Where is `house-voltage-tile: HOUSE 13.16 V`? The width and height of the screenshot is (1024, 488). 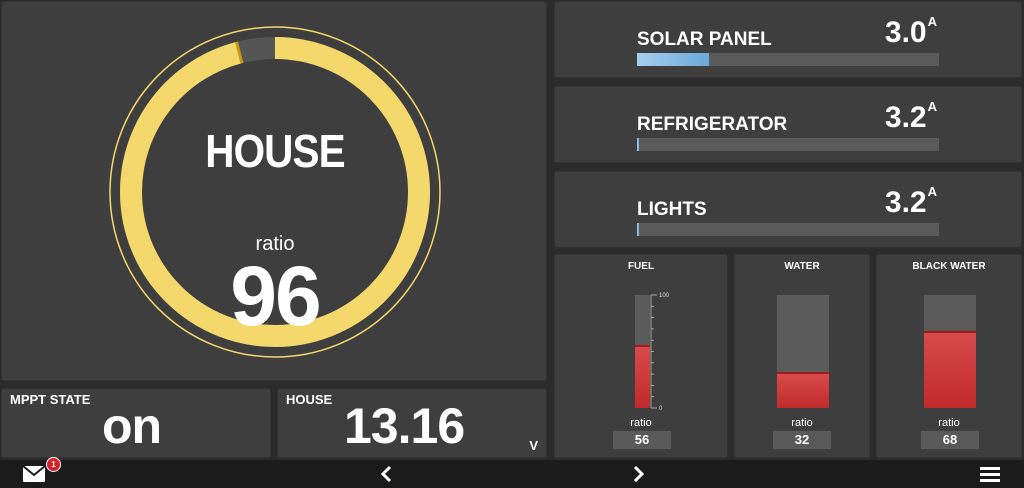 house-voltage-tile: HOUSE 13.16 V is located at coordinates (412, 423).